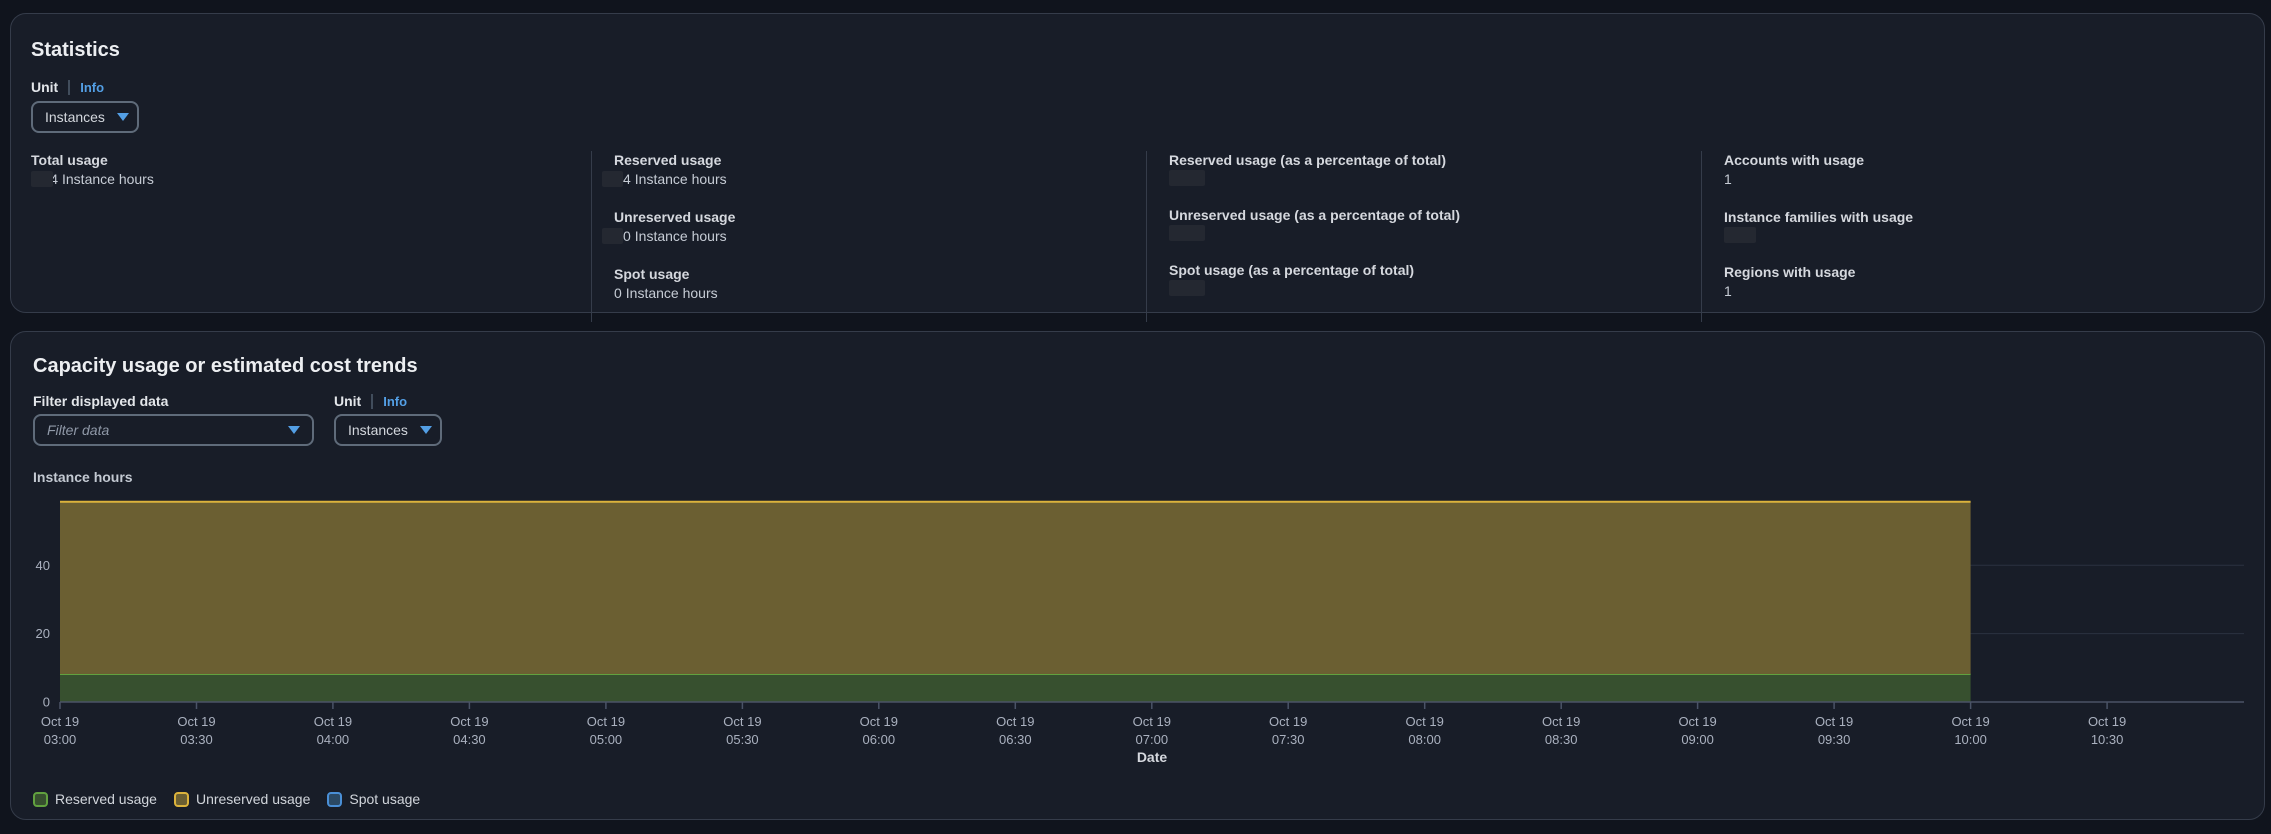  What do you see at coordinates (1697, 739) in the screenshot?
I see `svg-text: 09:00` at bounding box center [1697, 739].